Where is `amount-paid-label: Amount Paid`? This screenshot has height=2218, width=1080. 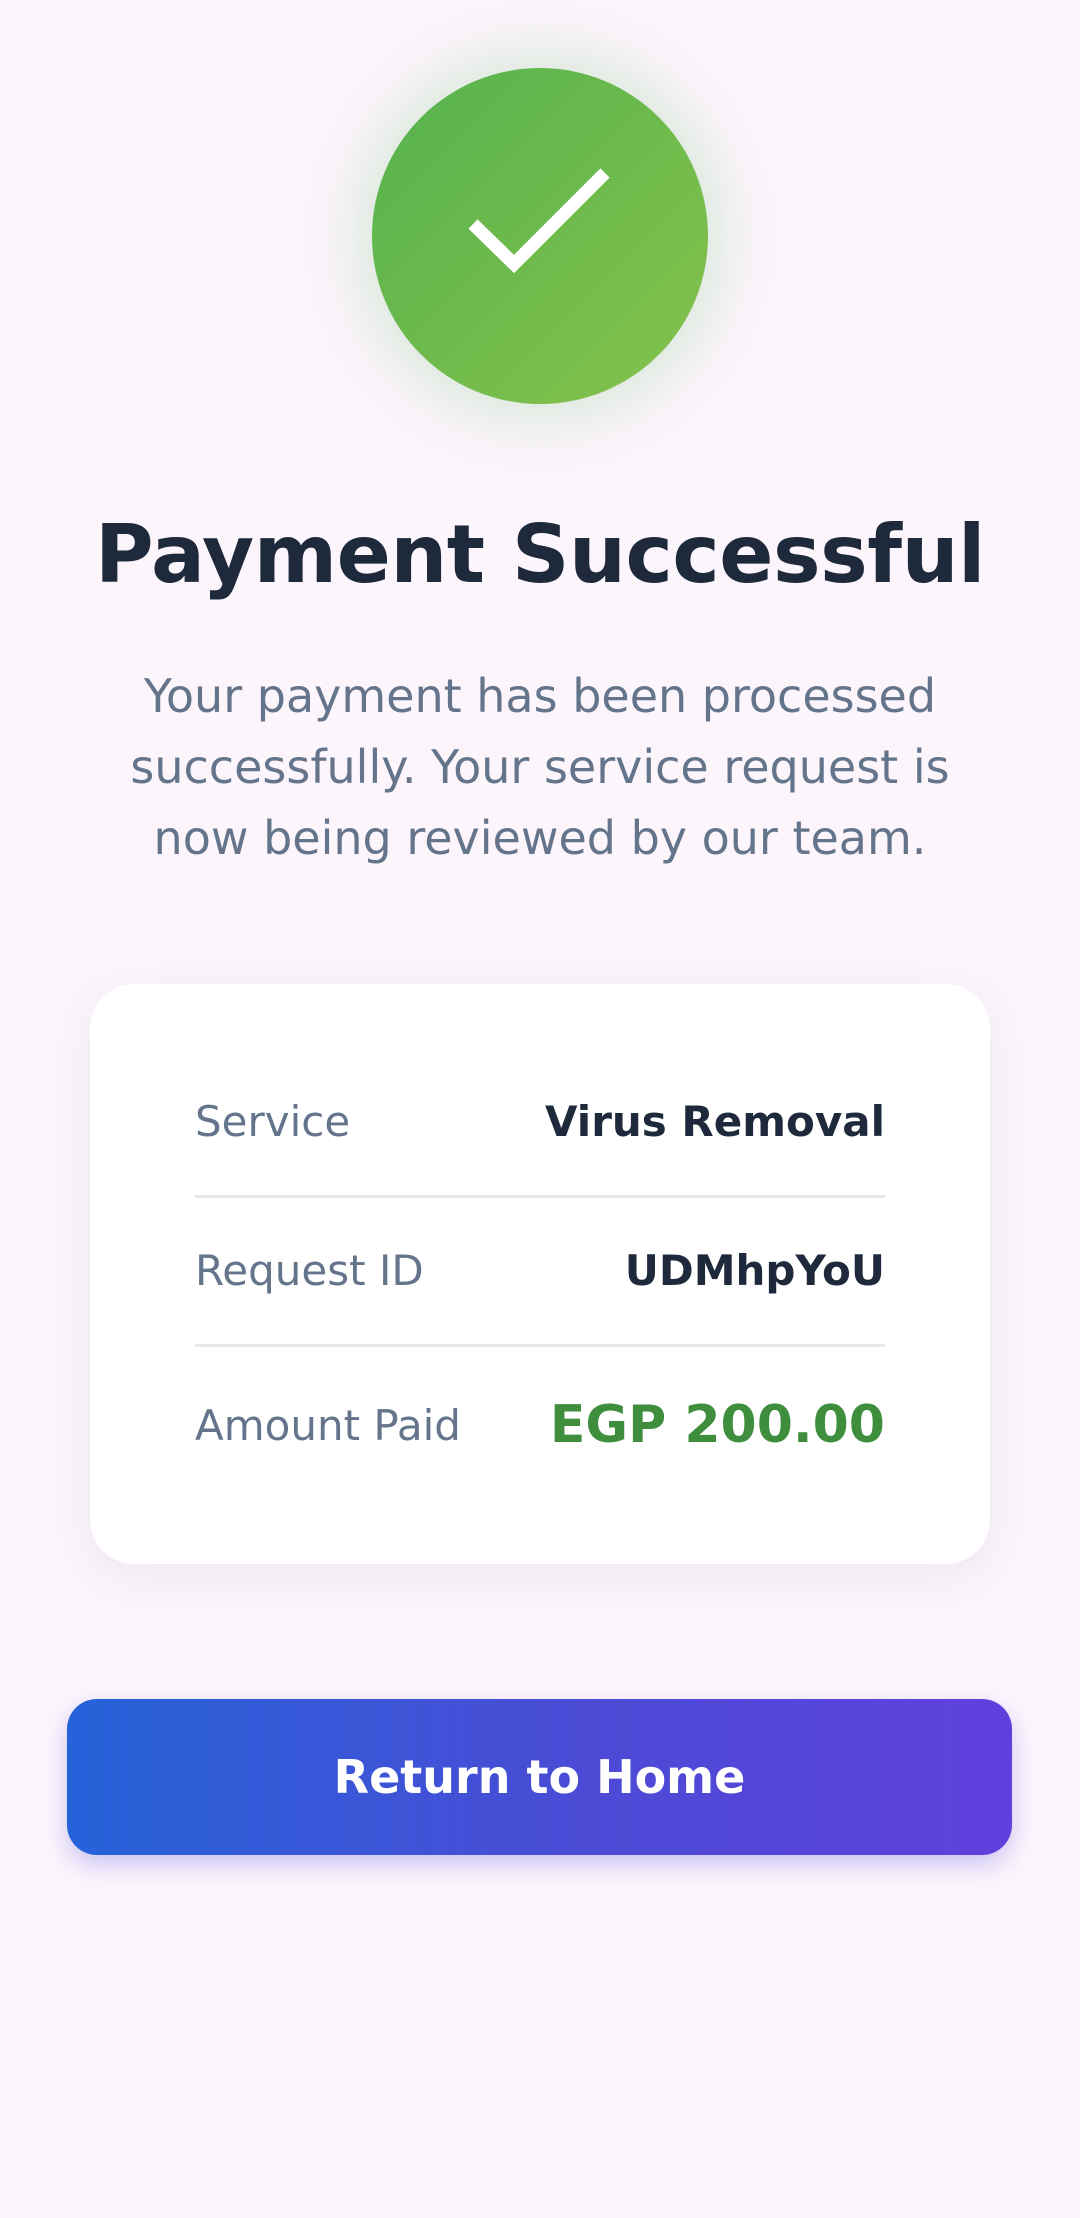 amount-paid-label: Amount Paid is located at coordinates (328, 1425).